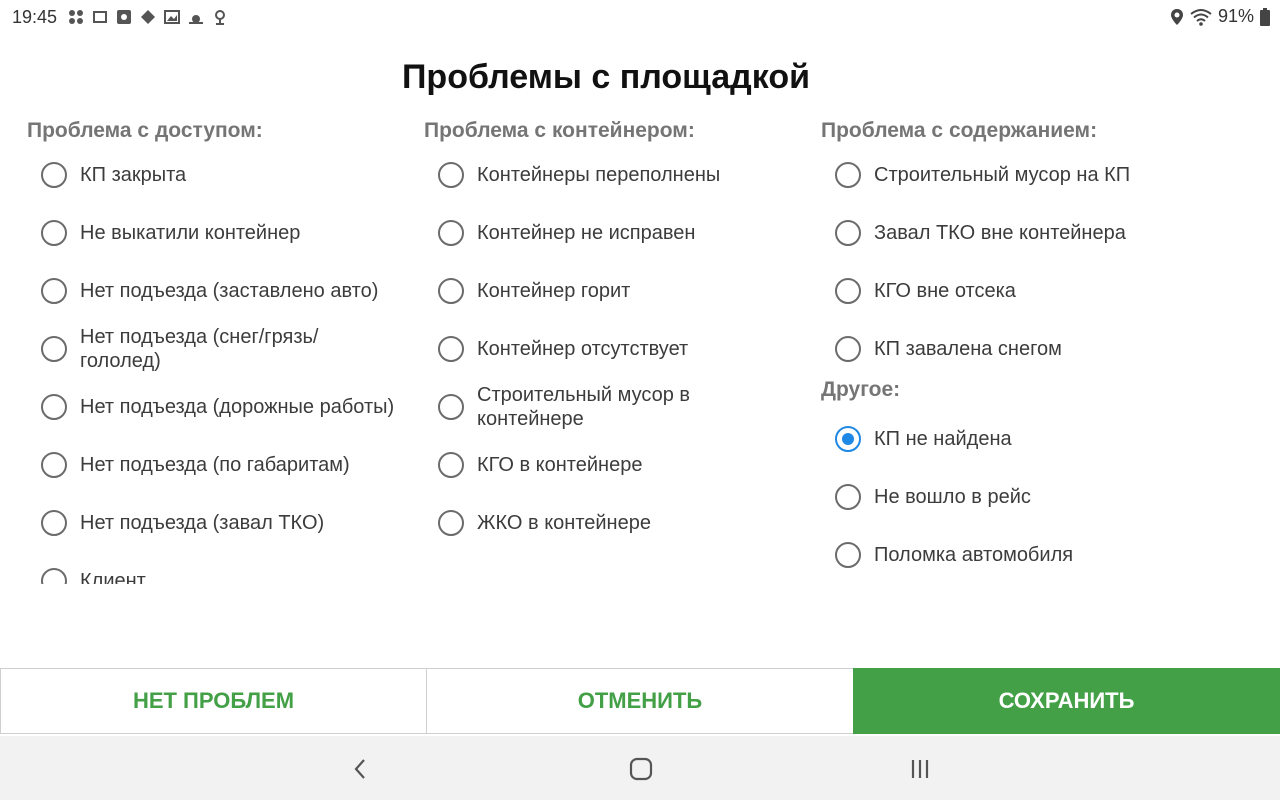 The width and height of the screenshot is (1280, 800). Describe the element at coordinates (1066, 701) in the screenshot. I see `save-button: СОХРАНИТЬ` at that location.